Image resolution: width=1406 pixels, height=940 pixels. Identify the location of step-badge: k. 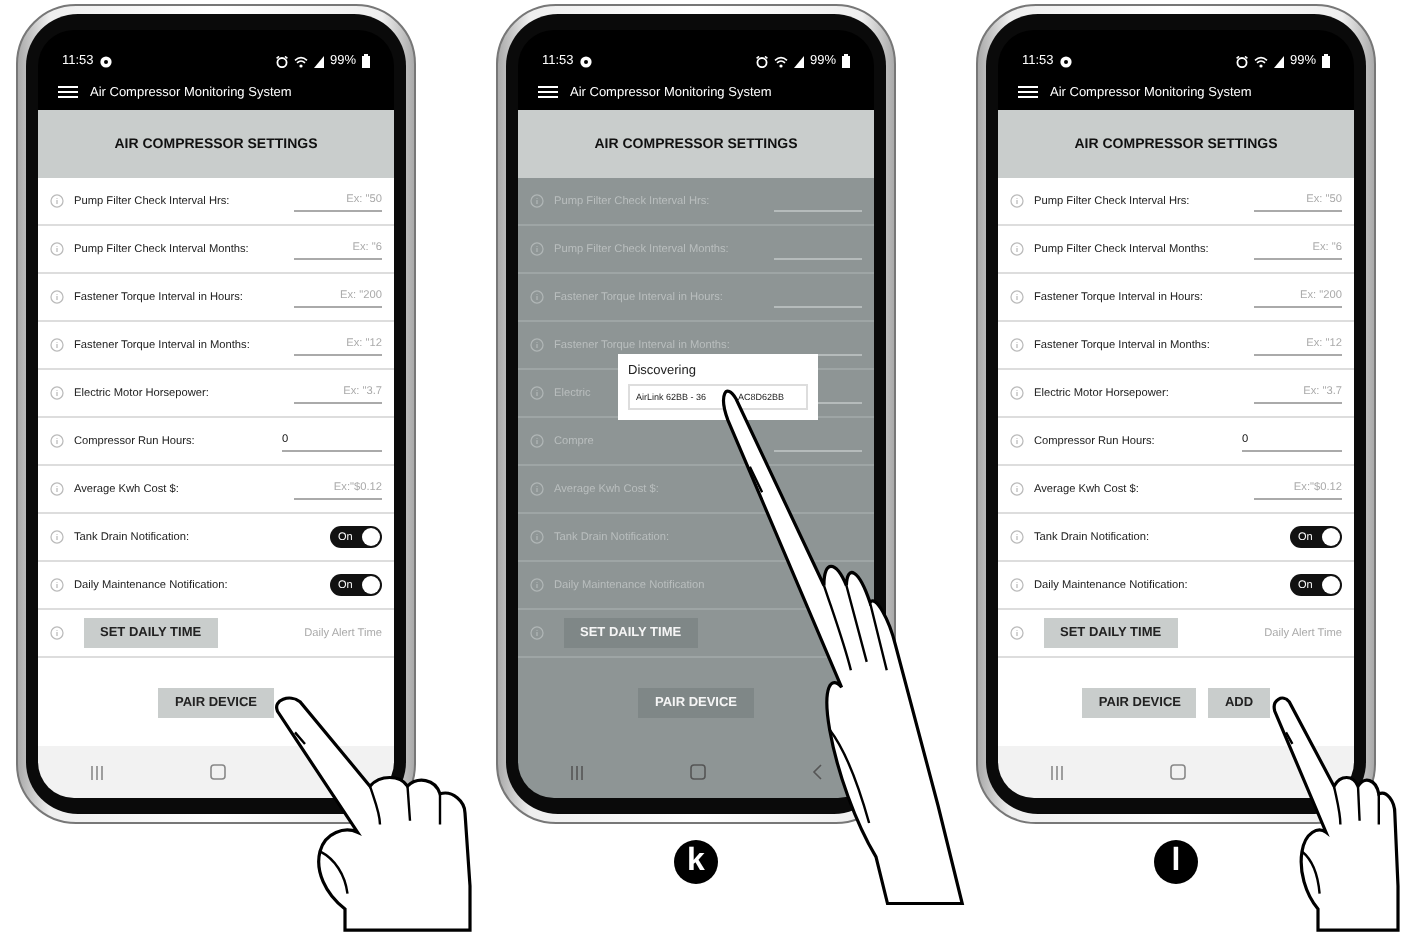
(696, 862).